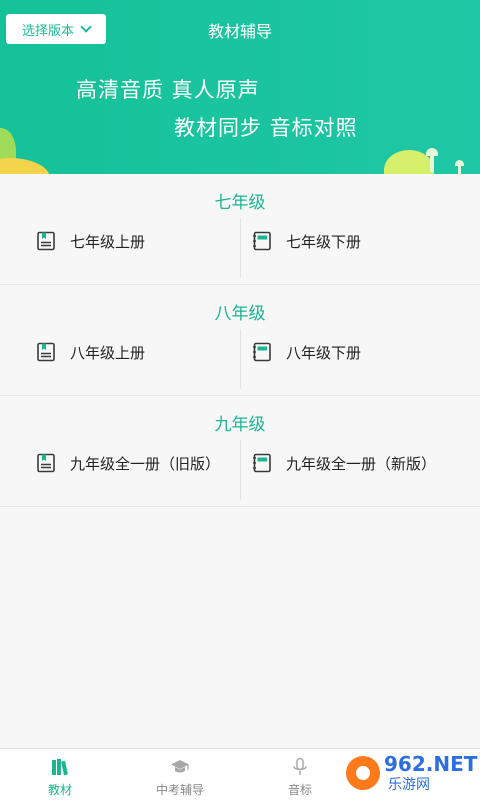 The width and height of the screenshot is (480, 800). I want to click on page-title: 教材辅导, so click(239, 31).